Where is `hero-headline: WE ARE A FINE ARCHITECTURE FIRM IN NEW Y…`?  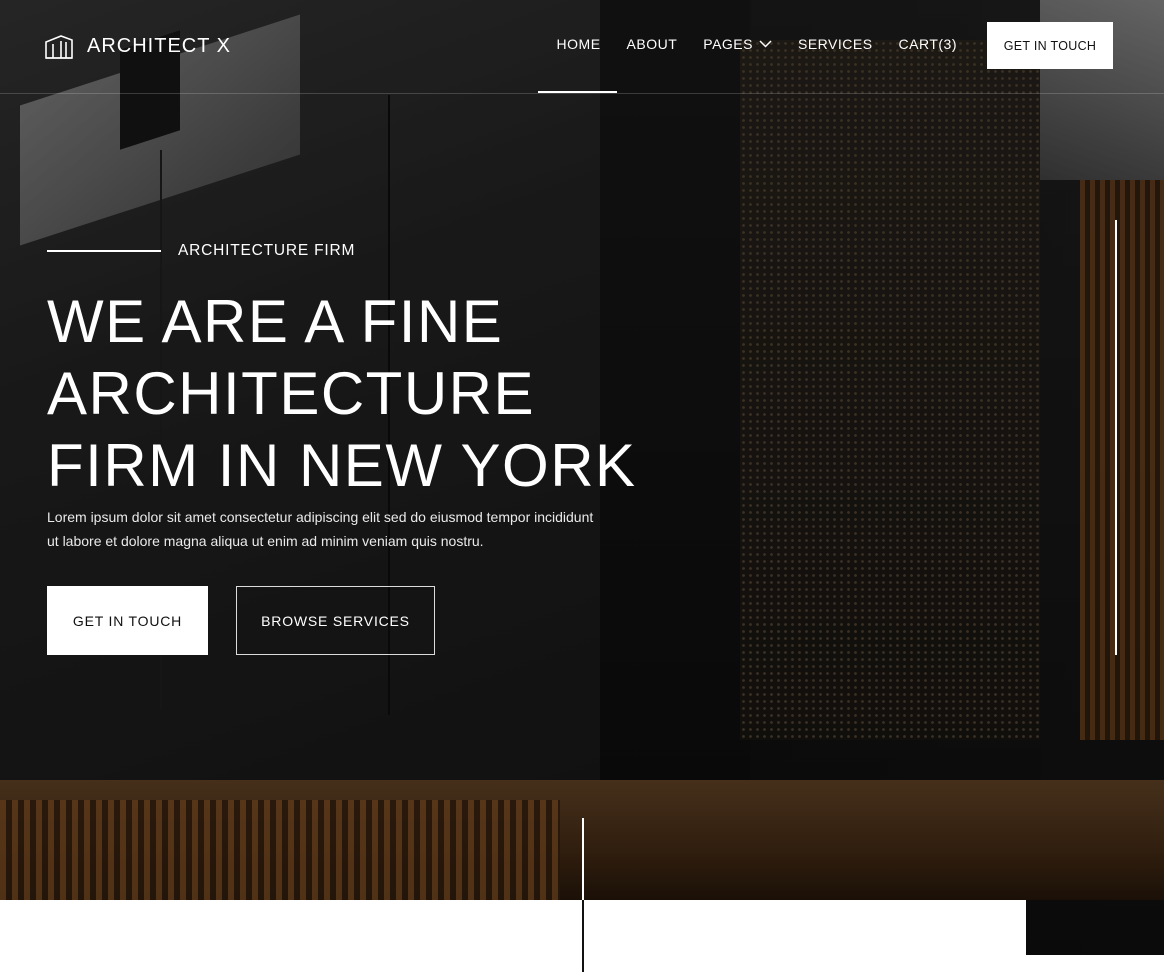 hero-headline: WE ARE A FINE ARCHITECTURE FIRM IN NEW Y… is located at coordinates (367, 394).